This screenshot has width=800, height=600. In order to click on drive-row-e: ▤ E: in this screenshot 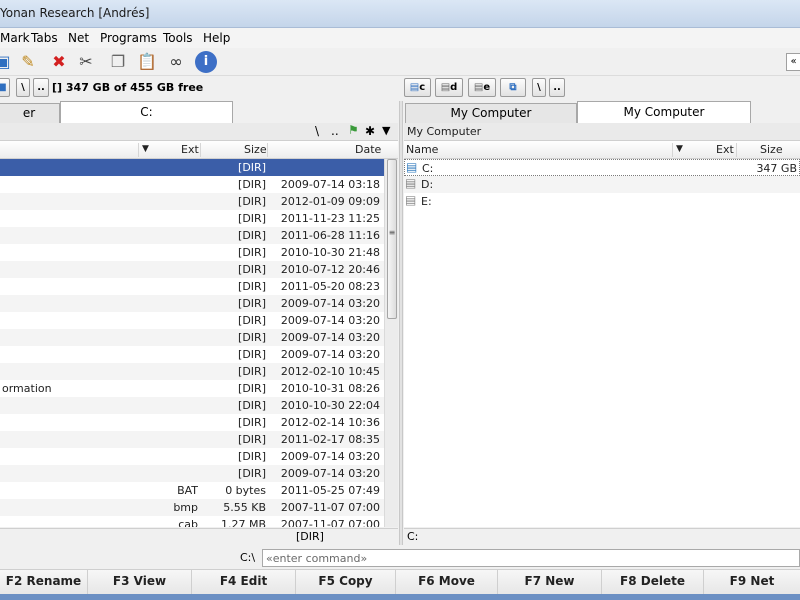, I will do `click(602, 201)`.